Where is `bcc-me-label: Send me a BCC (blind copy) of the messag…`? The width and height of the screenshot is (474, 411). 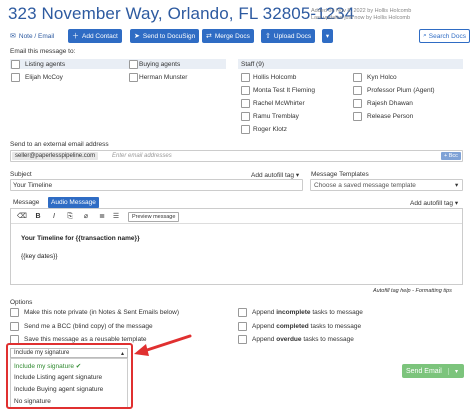
bcc-me-label: Send me a BCC (blind copy) of the messag… is located at coordinates (88, 326).